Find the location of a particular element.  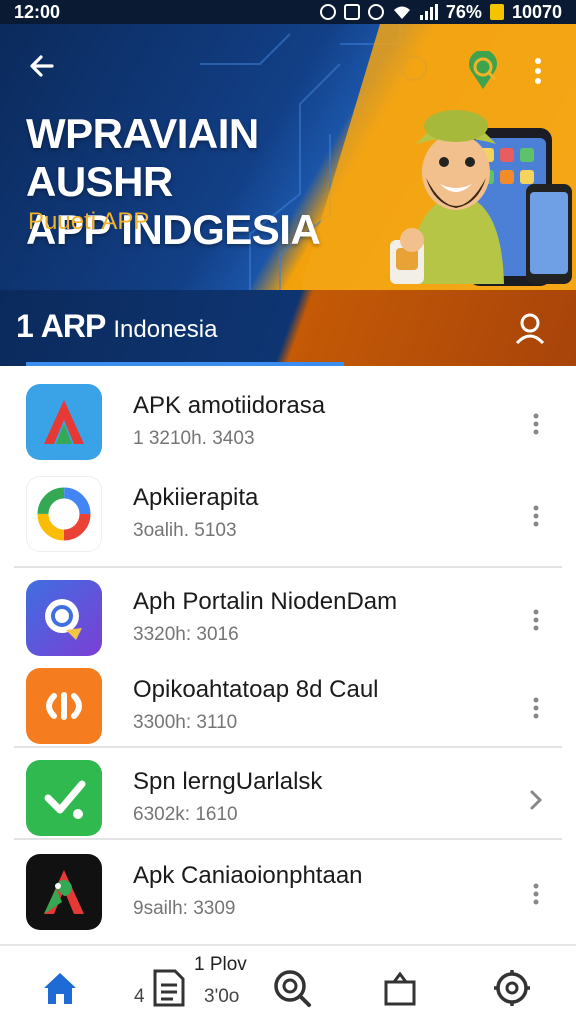

signal-icon is located at coordinates (428, 12).